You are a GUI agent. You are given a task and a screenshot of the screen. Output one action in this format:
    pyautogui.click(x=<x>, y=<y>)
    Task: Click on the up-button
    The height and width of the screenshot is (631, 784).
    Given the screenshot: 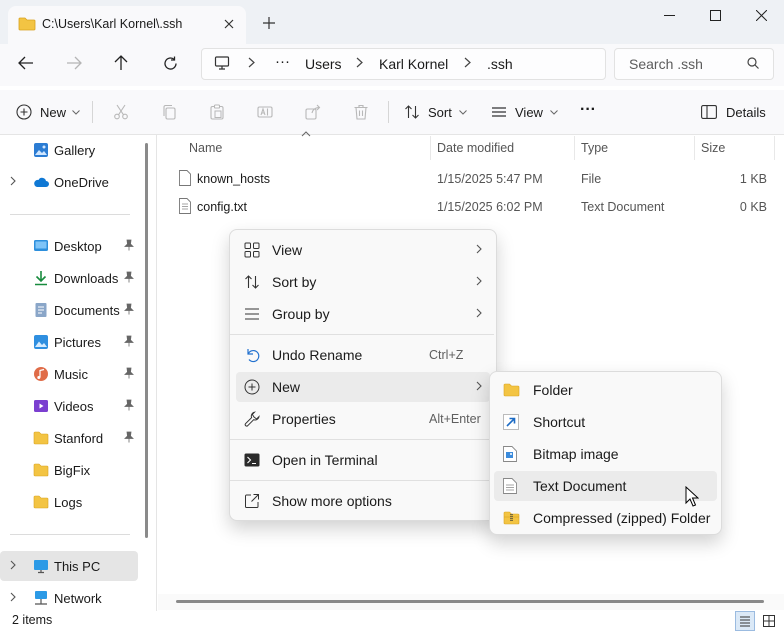 What is the action you would take?
    pyautogui.click(x=121, y=63)
    